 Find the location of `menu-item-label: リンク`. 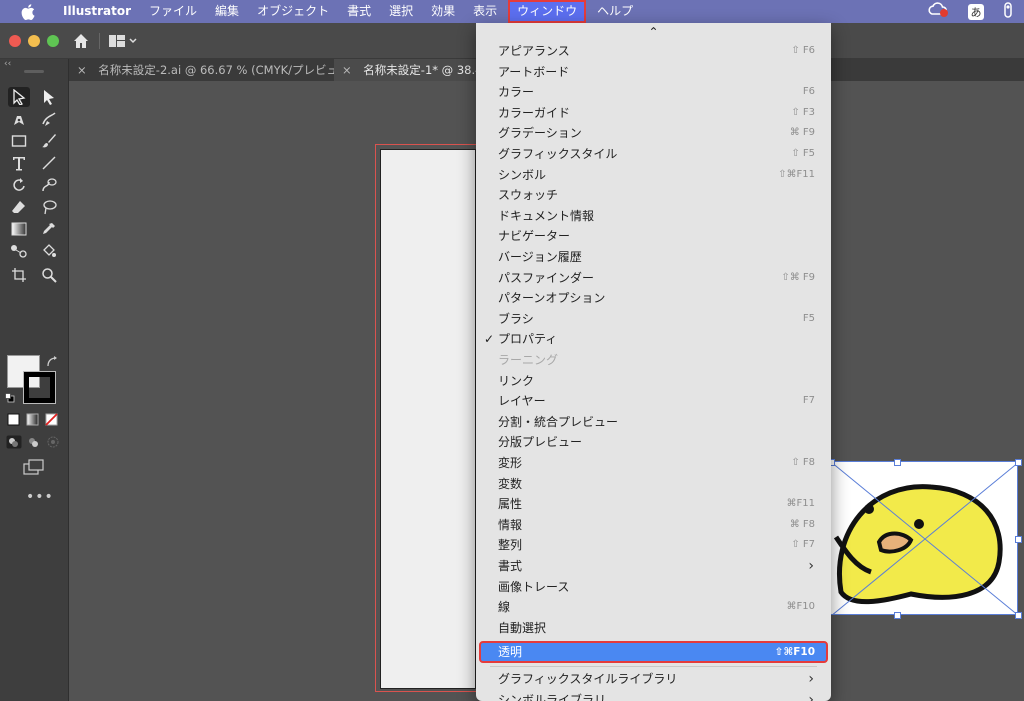

menu-item-label: リンク is located at coordinates (516, 380).